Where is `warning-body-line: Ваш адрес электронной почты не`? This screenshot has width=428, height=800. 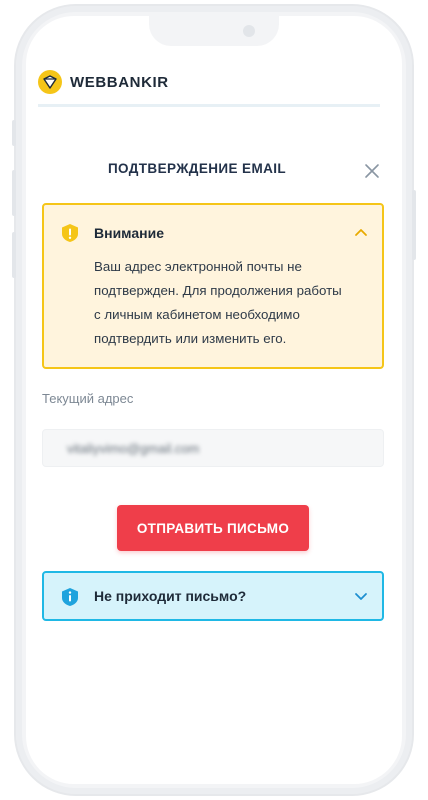 warning-body-line: Ваш адрес электронной почты не is located at coordinates (198, 266).